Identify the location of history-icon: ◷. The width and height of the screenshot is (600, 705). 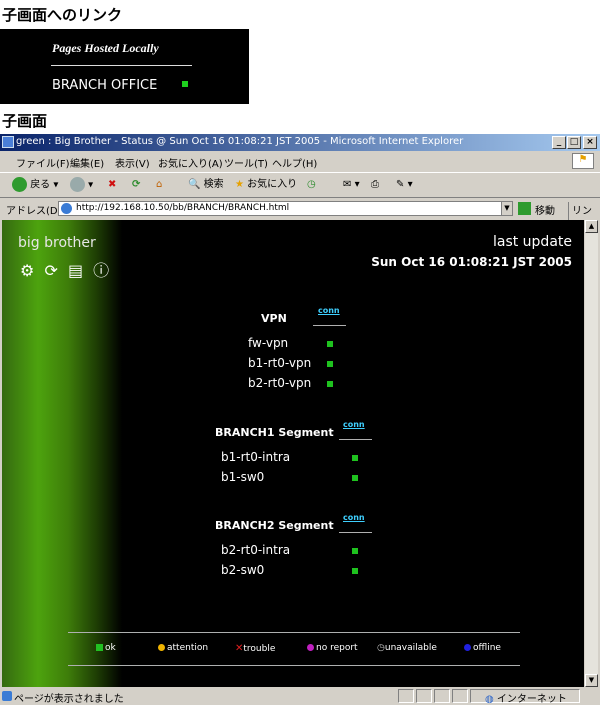
(311, 184).